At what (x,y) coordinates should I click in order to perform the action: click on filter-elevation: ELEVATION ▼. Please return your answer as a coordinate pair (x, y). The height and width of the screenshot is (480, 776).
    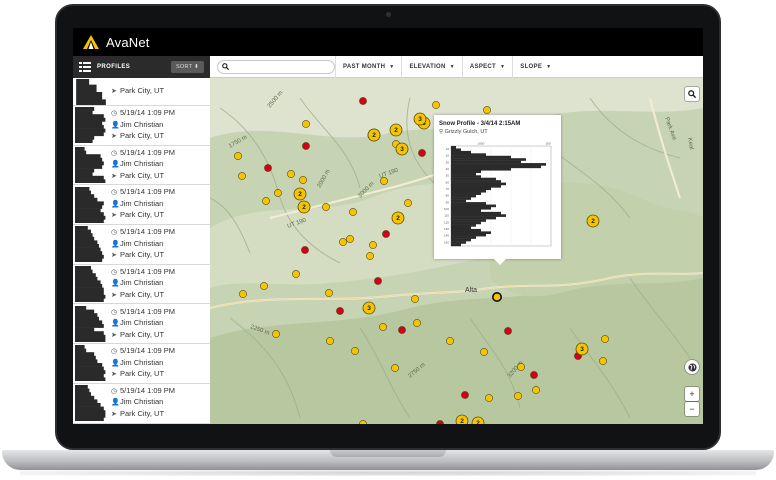
    Looking at the image, I should click on (431, 66).